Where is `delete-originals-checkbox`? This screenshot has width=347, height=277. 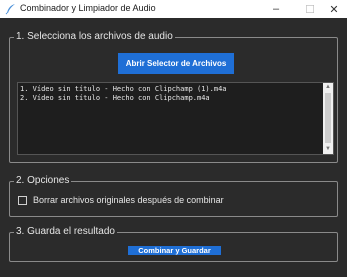
delete-originals-checkbox is located at coordinates (22, 200).